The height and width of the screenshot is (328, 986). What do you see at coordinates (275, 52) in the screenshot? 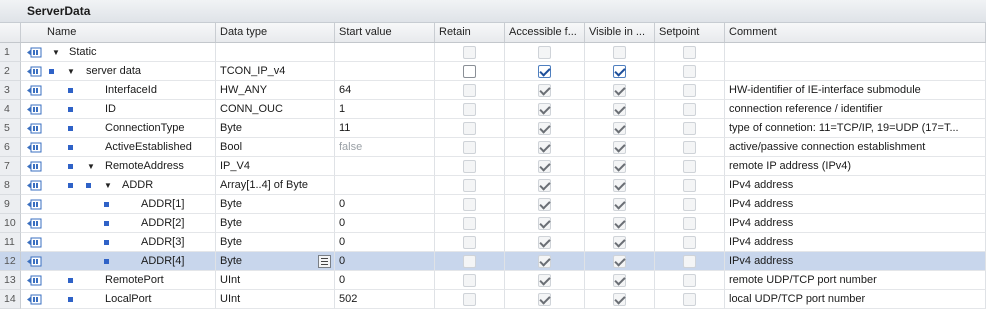
I see `datatype-cell` at bounding box center [275, 52].